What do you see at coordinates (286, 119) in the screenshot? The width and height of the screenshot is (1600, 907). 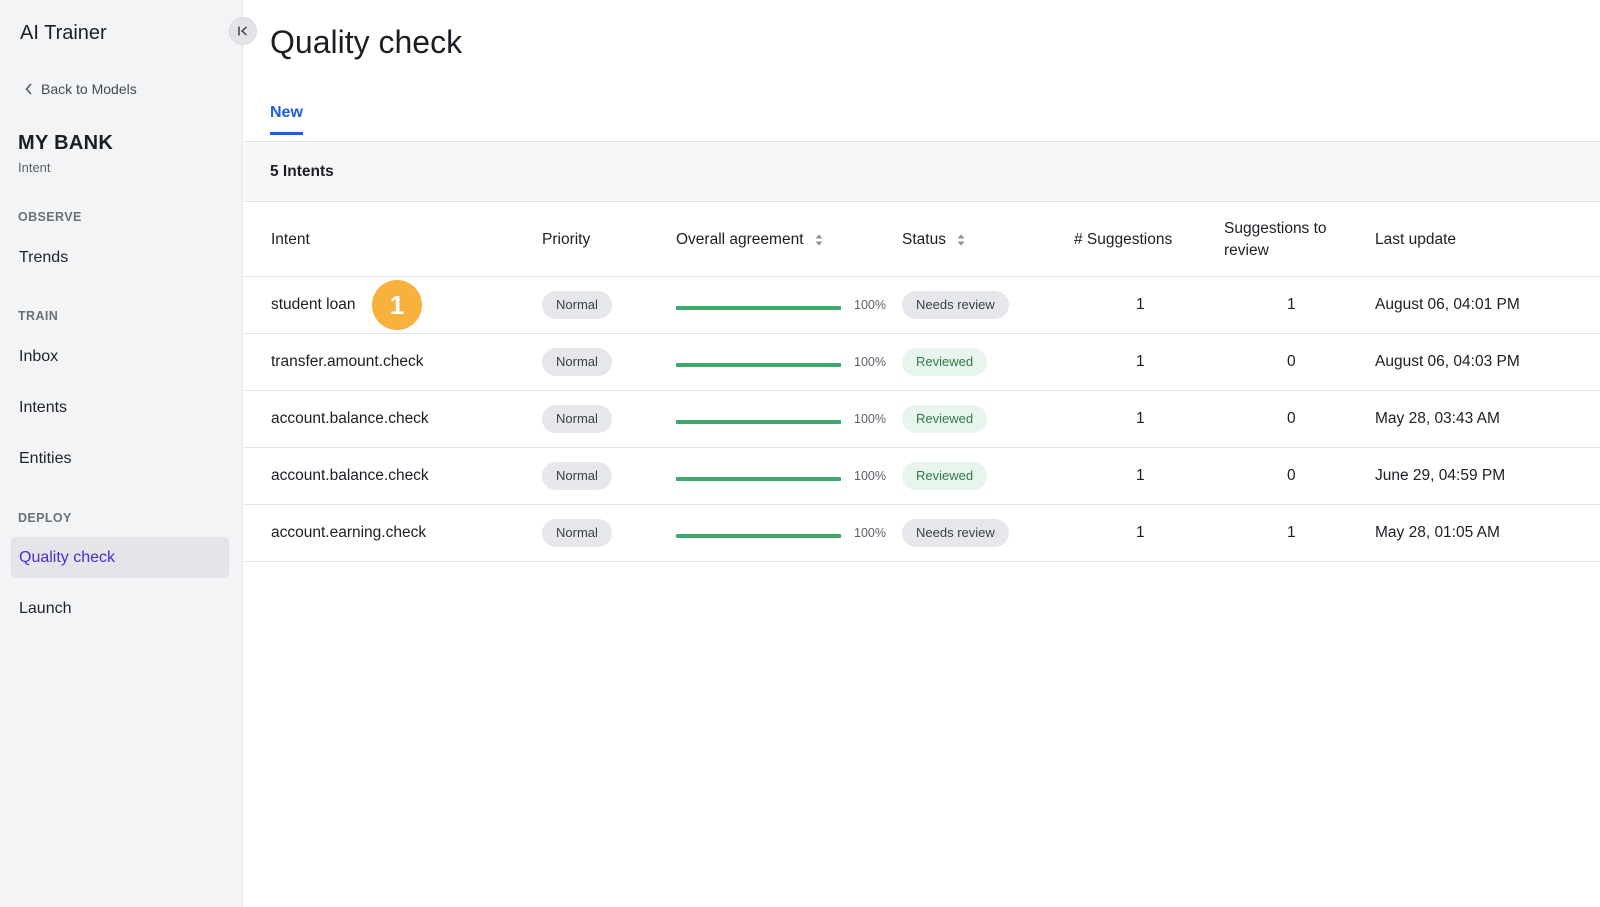 I see `tab-new: New` at bounding box center [286, 119].